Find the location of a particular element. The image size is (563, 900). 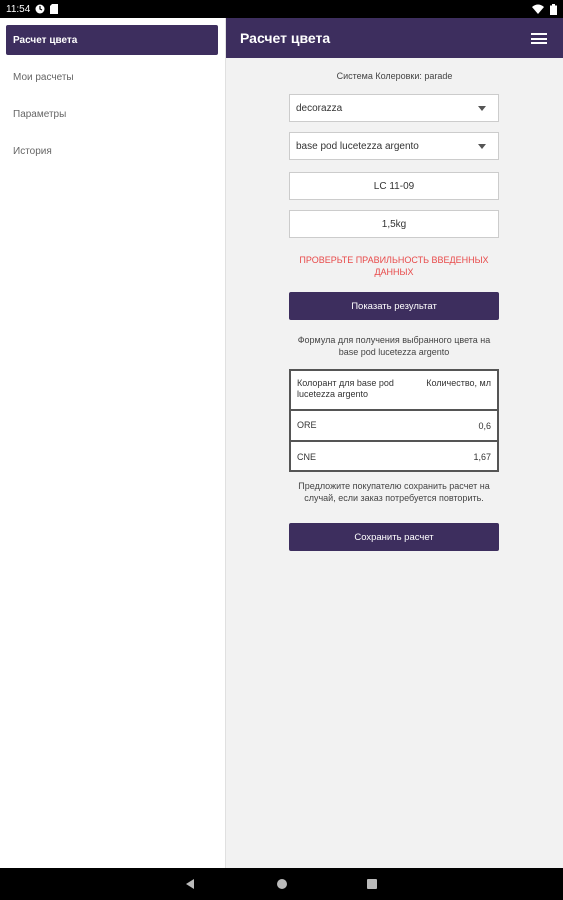

volume-input: 1,5kg is located at coordinates (394, 224).